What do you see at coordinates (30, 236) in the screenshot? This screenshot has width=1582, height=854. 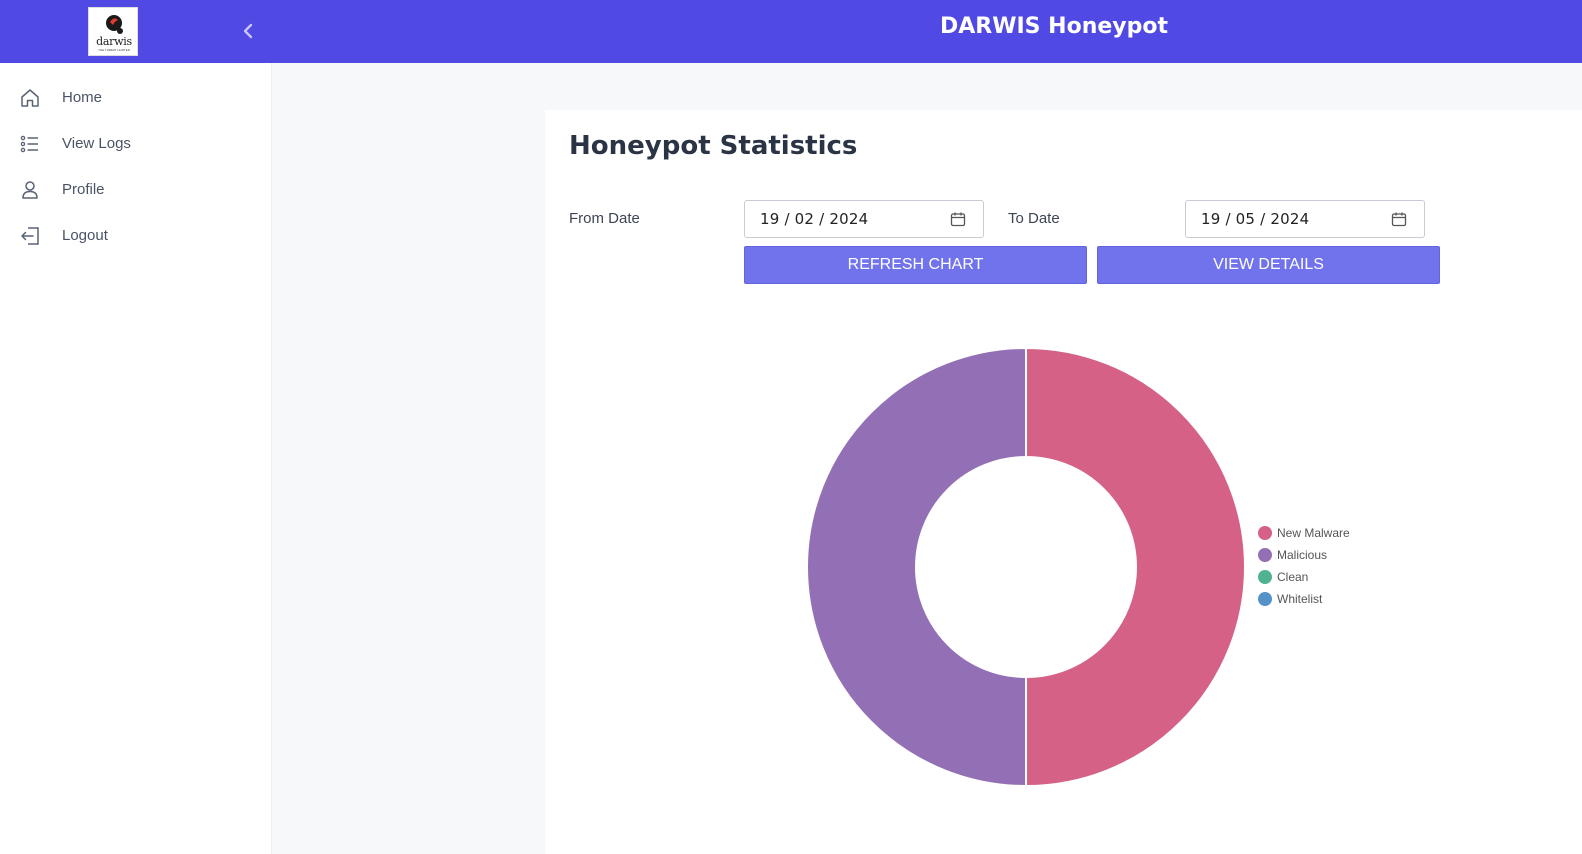 I see `logout-icon` at bounding box center [30, 236].